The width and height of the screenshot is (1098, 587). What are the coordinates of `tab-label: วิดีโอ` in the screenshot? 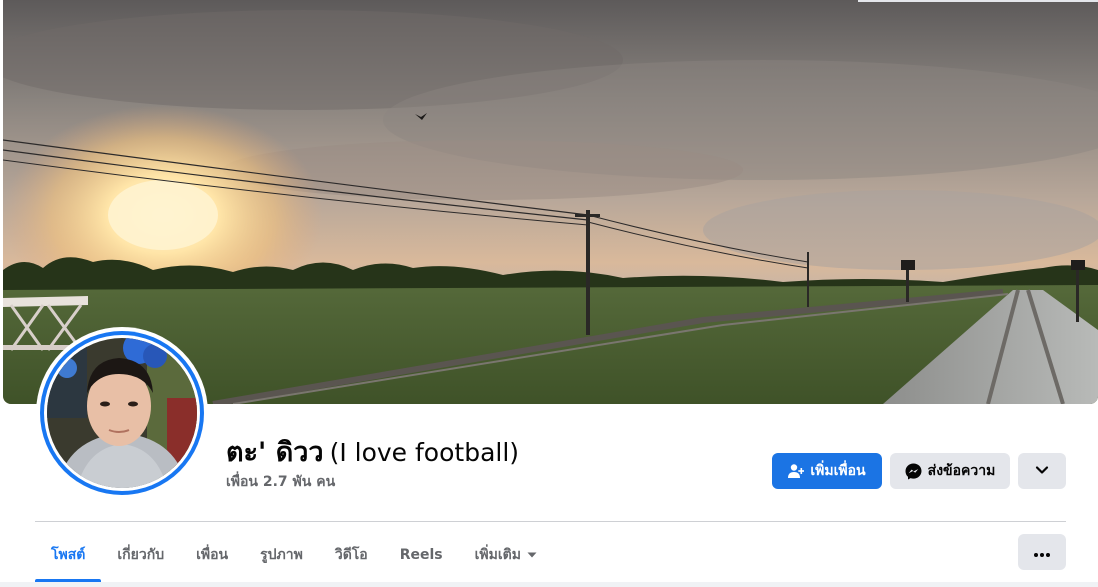 It's located at (351, 555).